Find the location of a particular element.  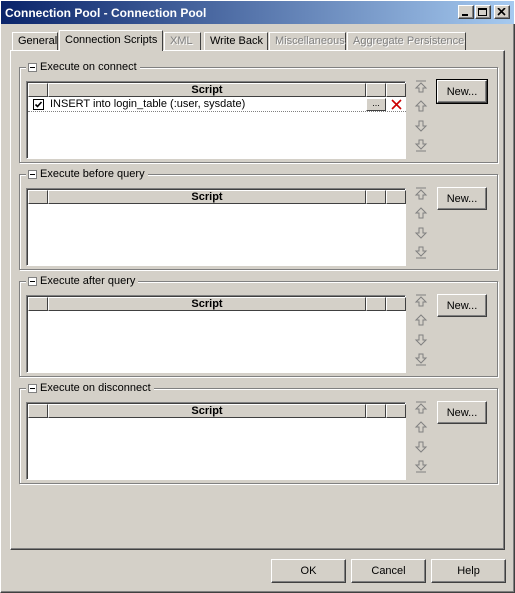

tab-xml: XML is located at coordinates (182, 41).